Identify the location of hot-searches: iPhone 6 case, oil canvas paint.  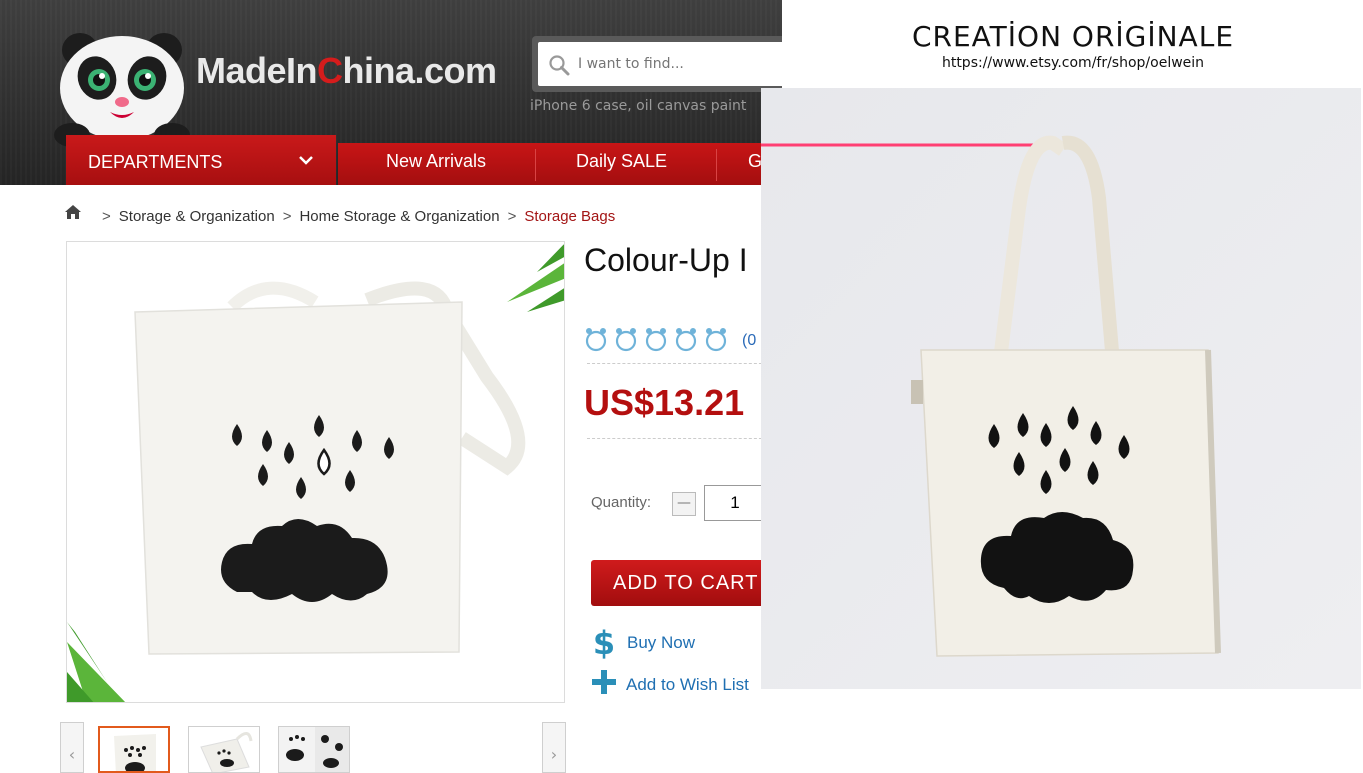
(638, 106).